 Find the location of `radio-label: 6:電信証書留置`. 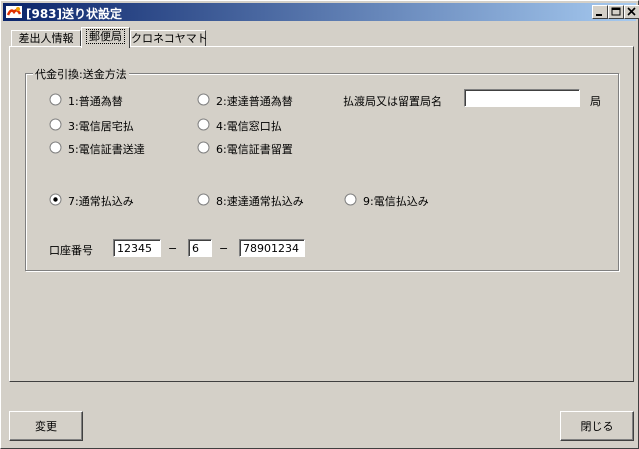

radio-label: 6:電信証書留置 is located at coordinates (254, 149).